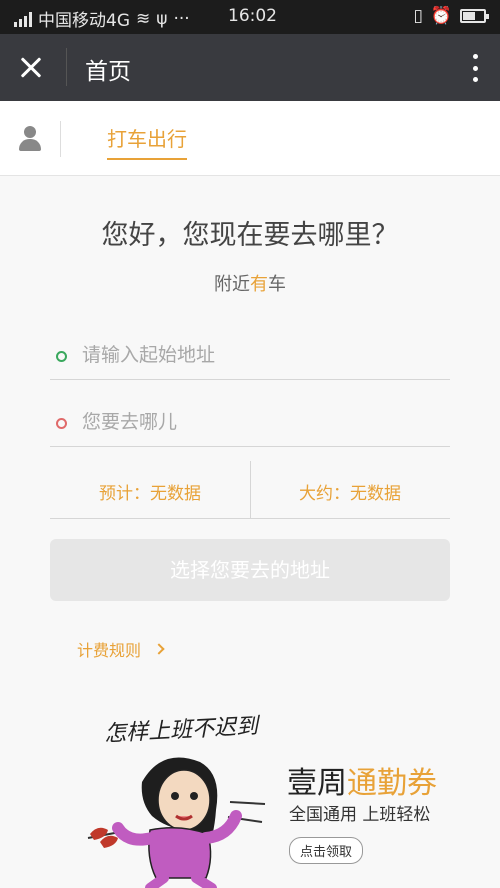 This screenshot has width=500, height=888. I want to click on banner-subtitle: 全国通用 上班轻松, so click(360, 815).